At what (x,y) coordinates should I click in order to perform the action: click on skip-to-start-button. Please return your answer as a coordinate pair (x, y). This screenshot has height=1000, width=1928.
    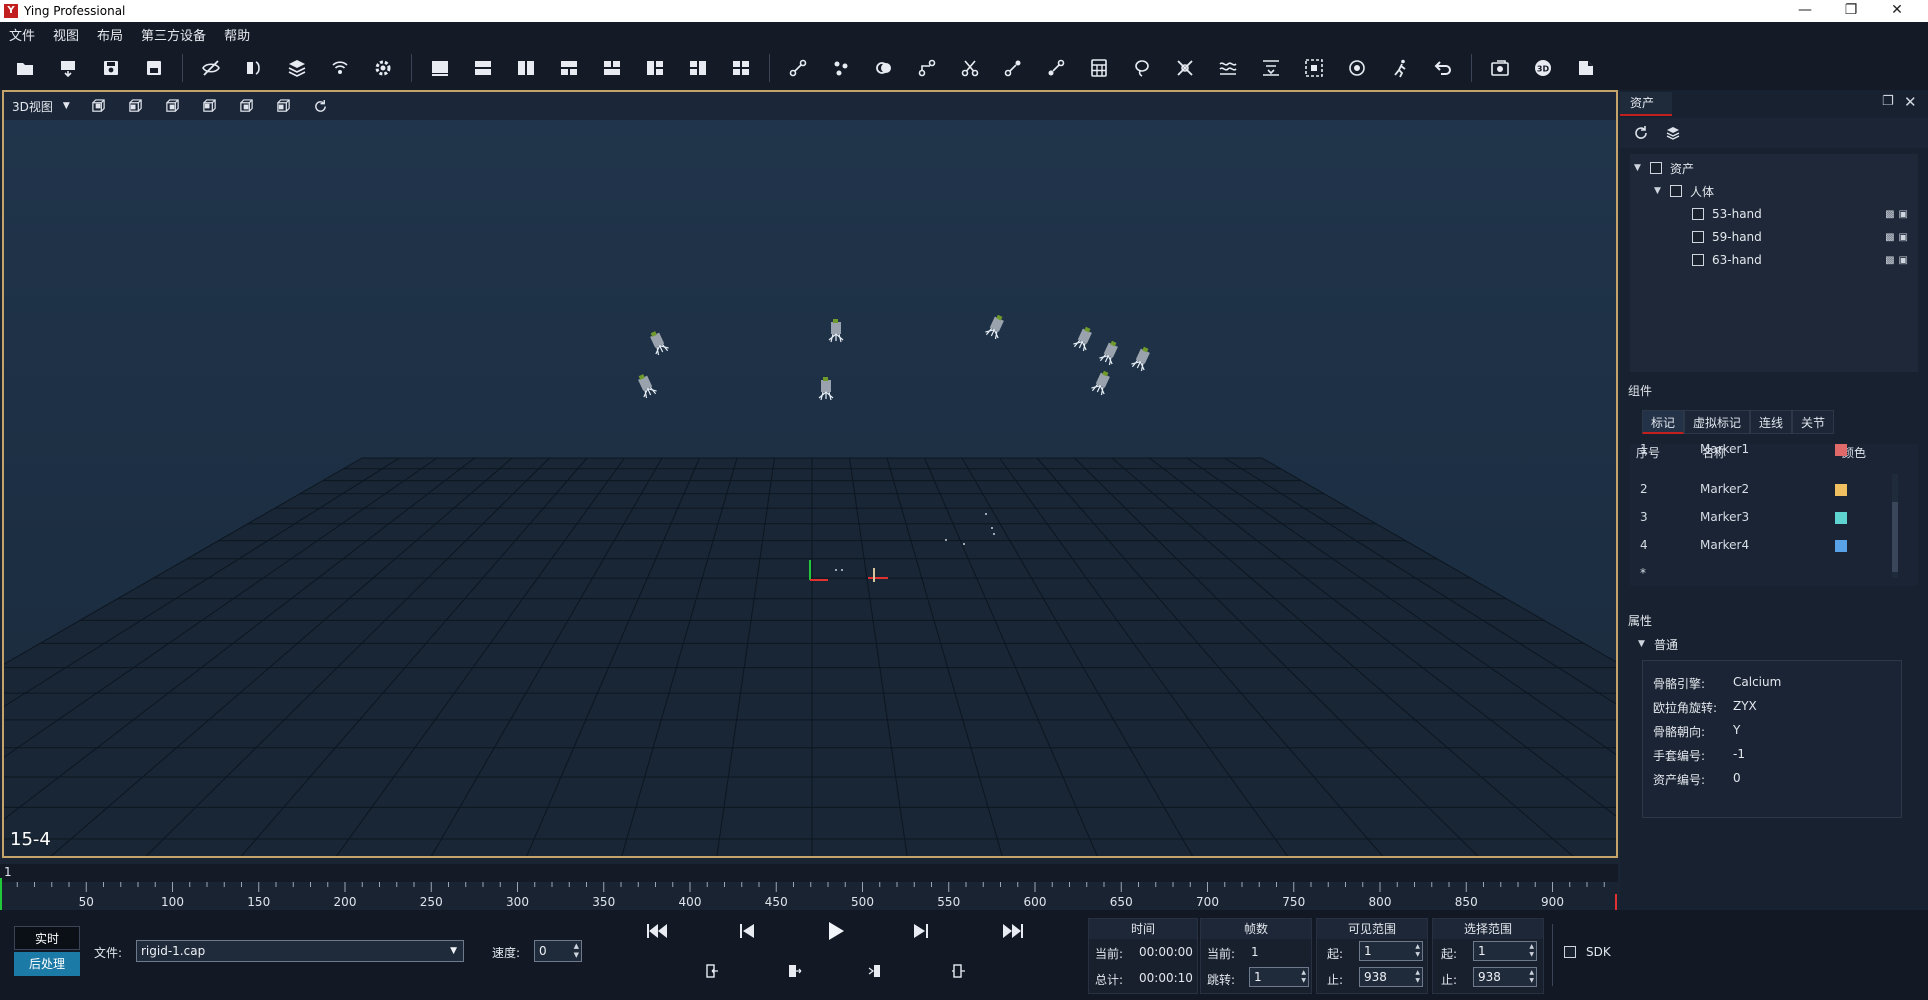
    Looking at the image, I should click on (658, 932).